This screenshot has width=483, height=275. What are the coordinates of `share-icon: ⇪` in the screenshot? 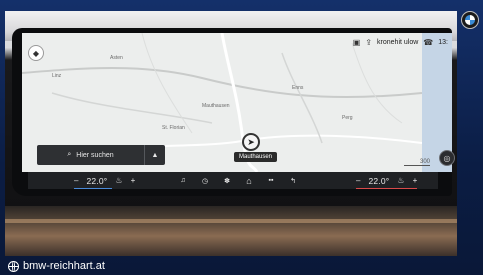 It's located at (369, 42).